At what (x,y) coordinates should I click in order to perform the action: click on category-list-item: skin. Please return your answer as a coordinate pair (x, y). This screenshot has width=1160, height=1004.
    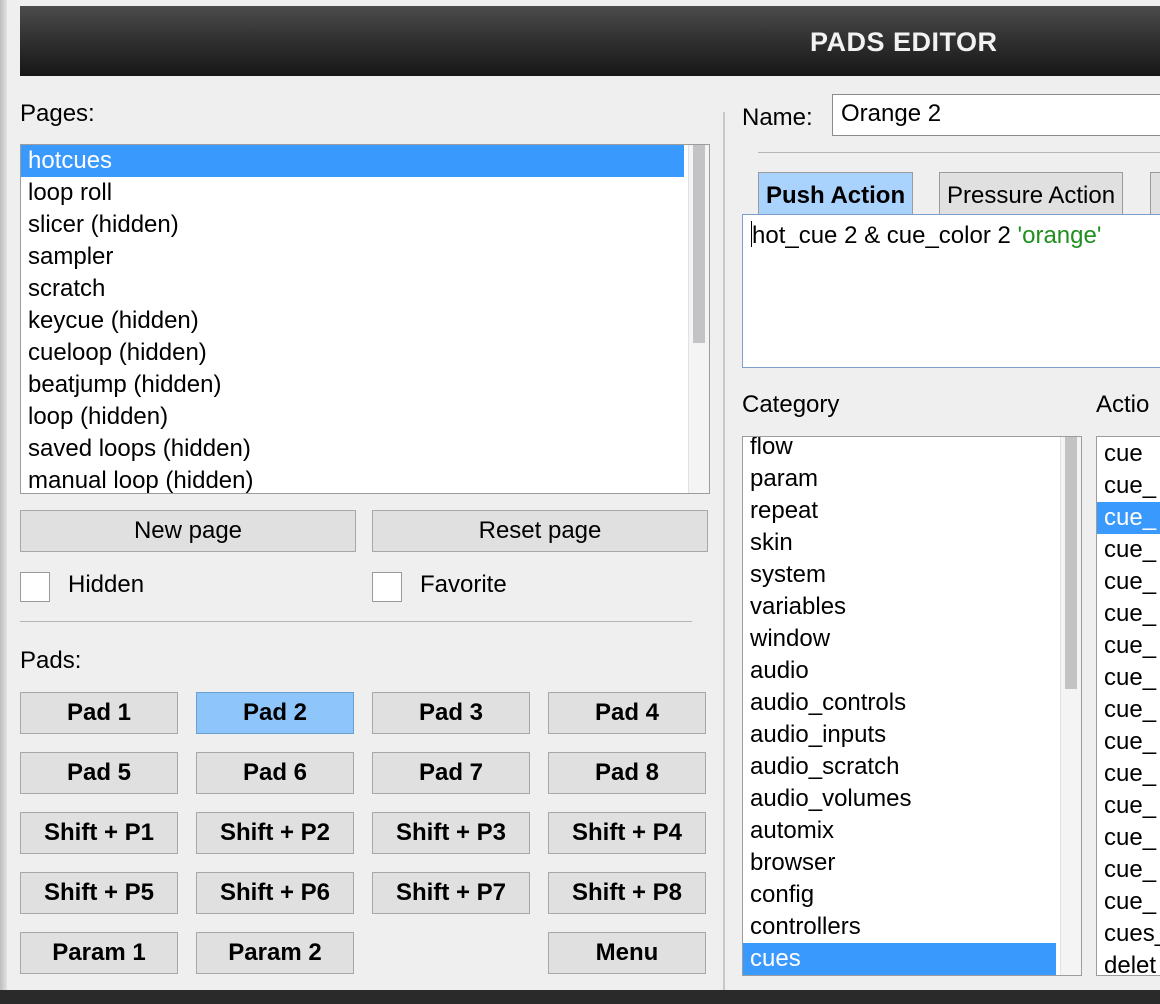
    Looking at the image, I should click on (899, 543).